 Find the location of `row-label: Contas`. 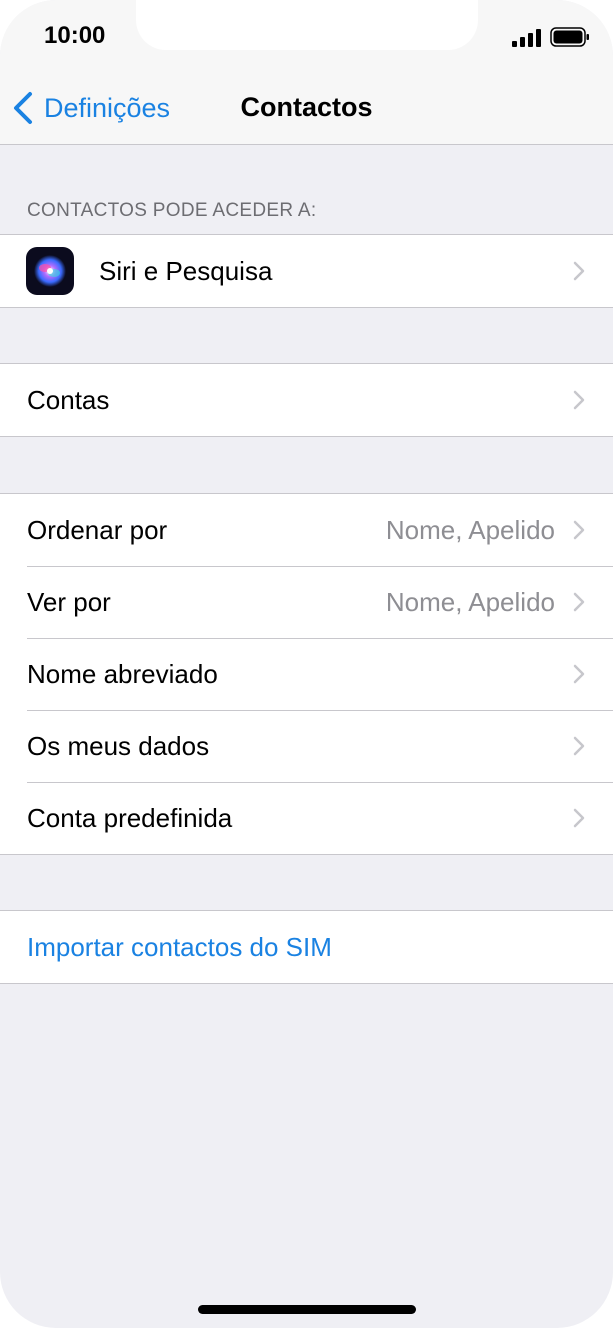

row-label: Contas is located at coordinates (68, 399).